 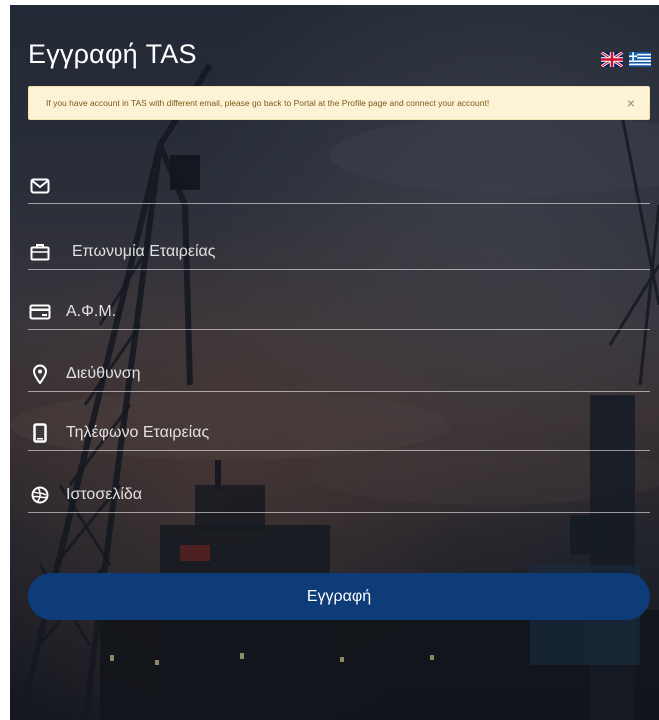 I want to click on briefcase-icon, so click(x=40, y=252).